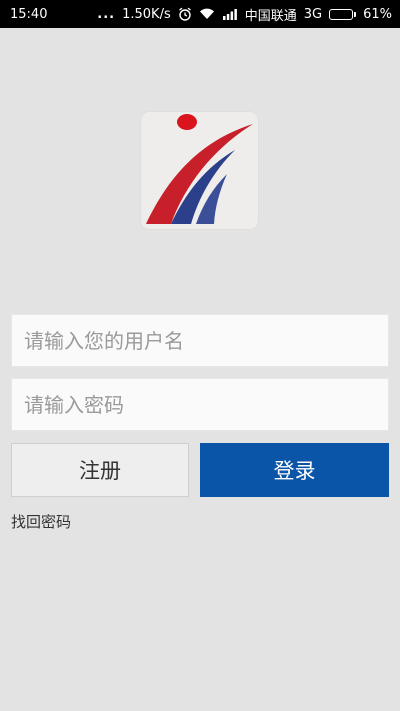 This screenshot has height=711, width=400. I want to click on alarm-icon, so click(185, 14).